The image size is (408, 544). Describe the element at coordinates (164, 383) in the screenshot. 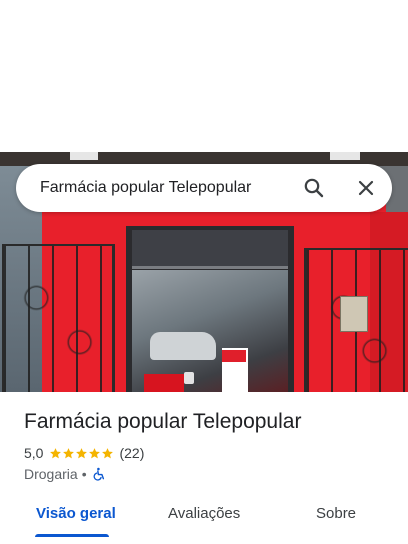

I see `red-object` at that location.